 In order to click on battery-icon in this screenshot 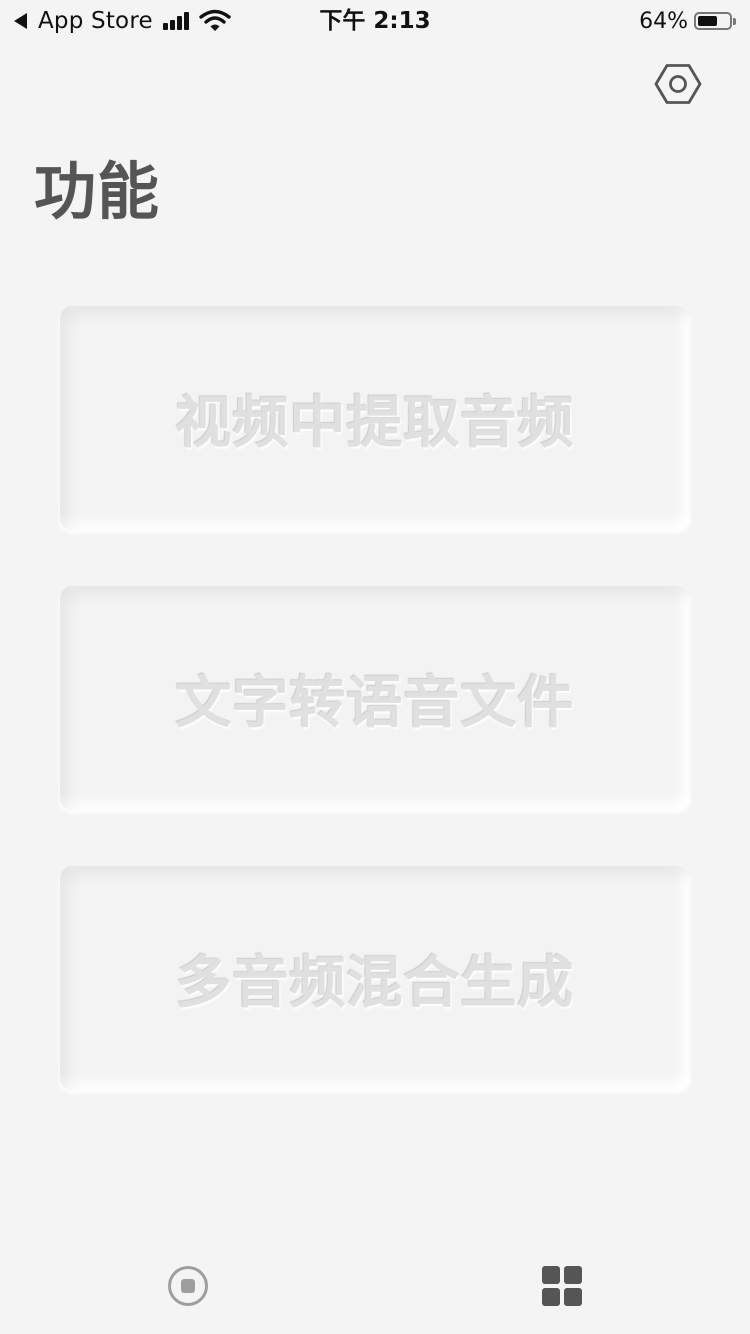, I will do `click(713, 21)`.